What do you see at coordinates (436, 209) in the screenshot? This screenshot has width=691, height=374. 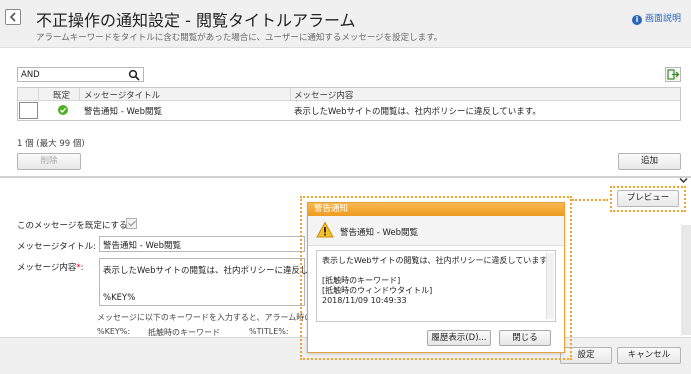 I see `popup-window-title: 警告通知` at bounding box center [436, 209].